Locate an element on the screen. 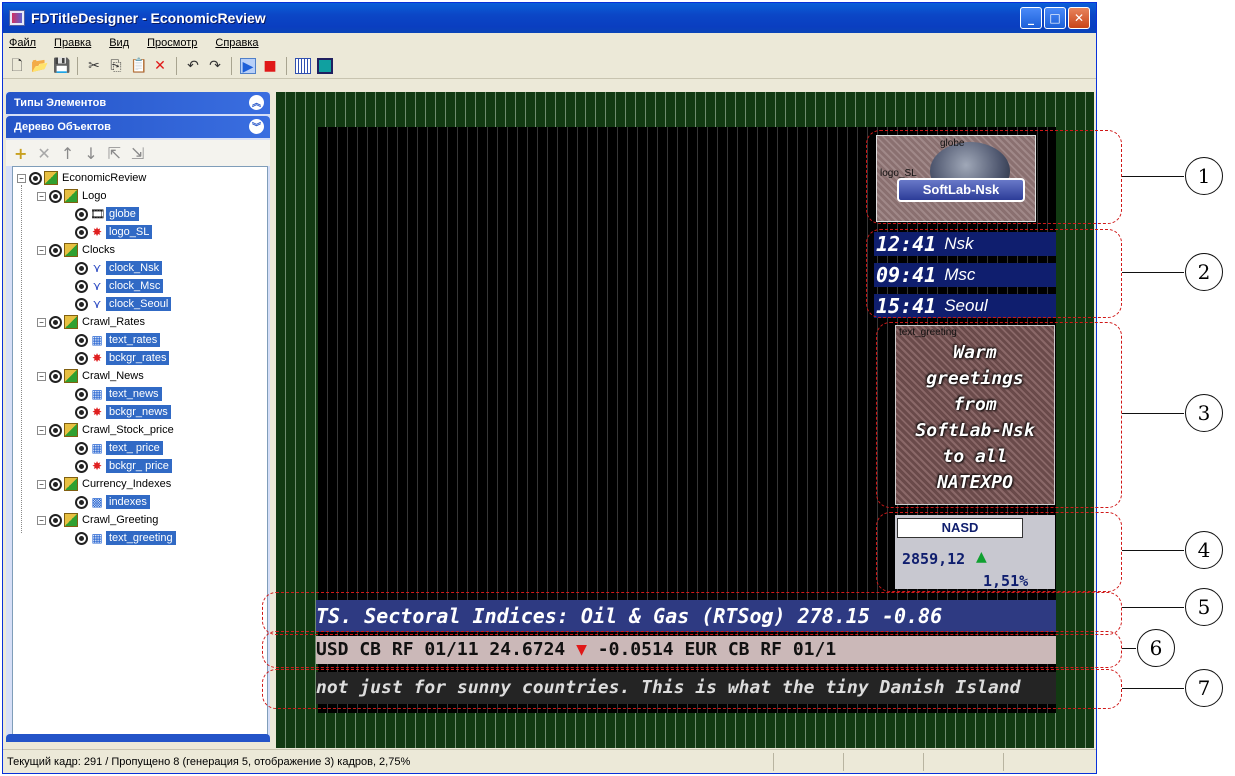 The height and width of the screenshot is (776, 1235). group-icon is located at coordinates (71, 196).